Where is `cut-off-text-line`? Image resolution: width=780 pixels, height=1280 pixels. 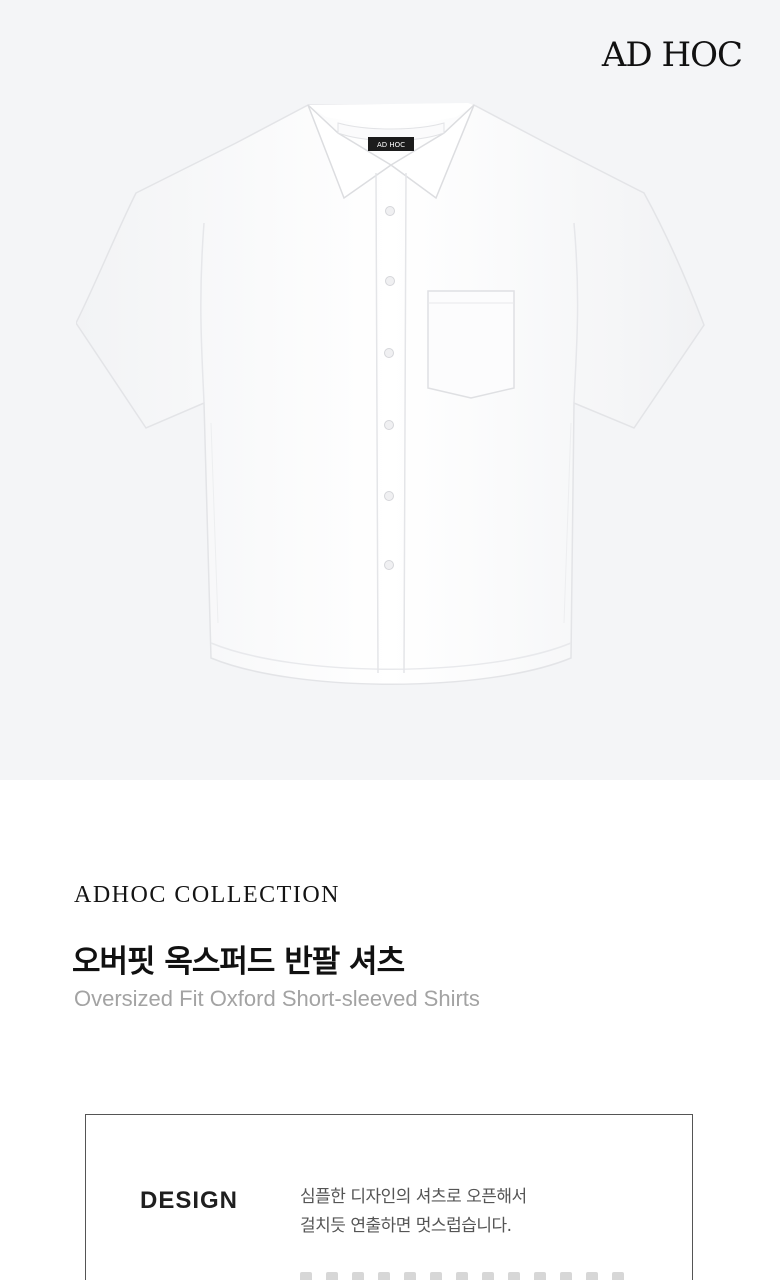 cut-off-text-line is located at coordinates (480, 1274).